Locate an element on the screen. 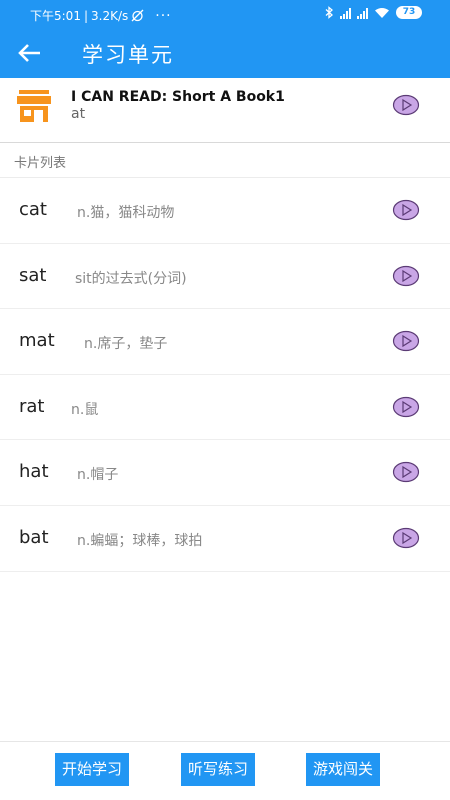  bluetooth-icon is located at coordinates (329, 12).